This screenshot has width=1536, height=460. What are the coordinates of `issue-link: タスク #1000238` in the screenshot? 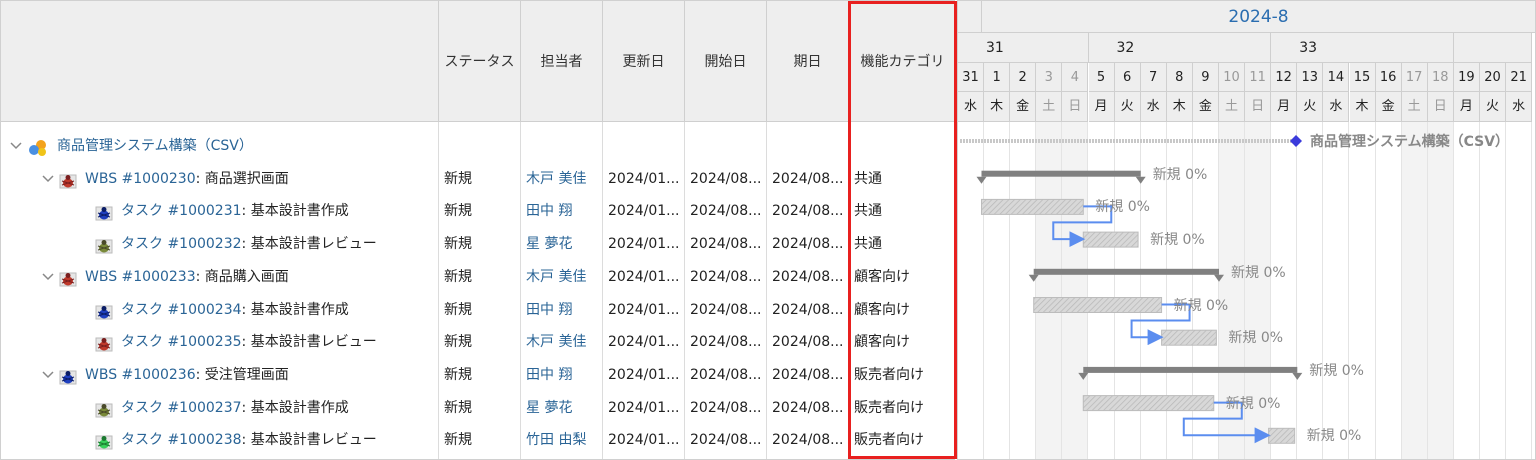 It's located at (181, 440).